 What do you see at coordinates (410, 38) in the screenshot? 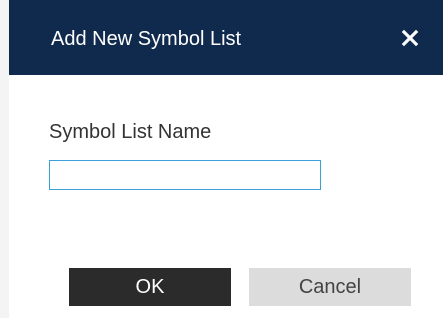
I see `close-icon` at bounding box center [410, 38].